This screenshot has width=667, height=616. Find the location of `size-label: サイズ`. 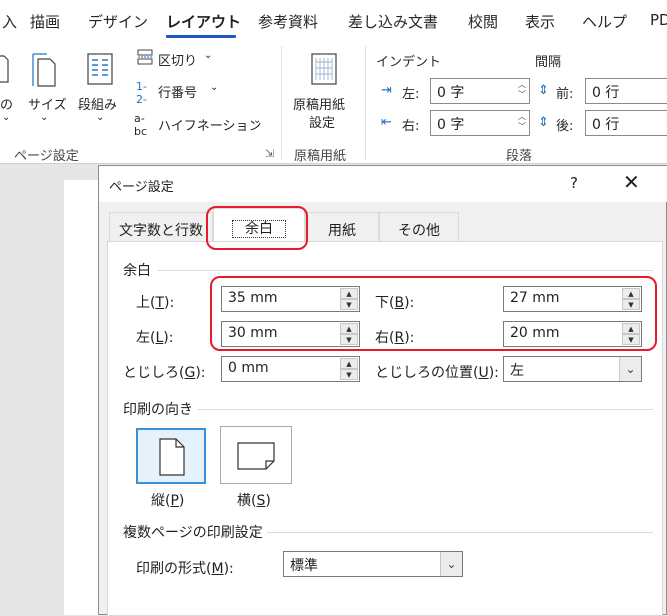

size-label: サイズ is located at coordinates (47, 105).